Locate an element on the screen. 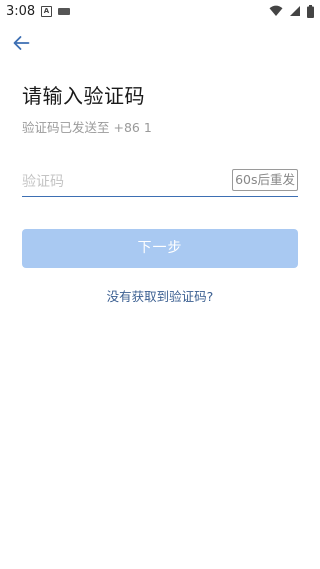  status-icons is located at coordinates (291, 11).